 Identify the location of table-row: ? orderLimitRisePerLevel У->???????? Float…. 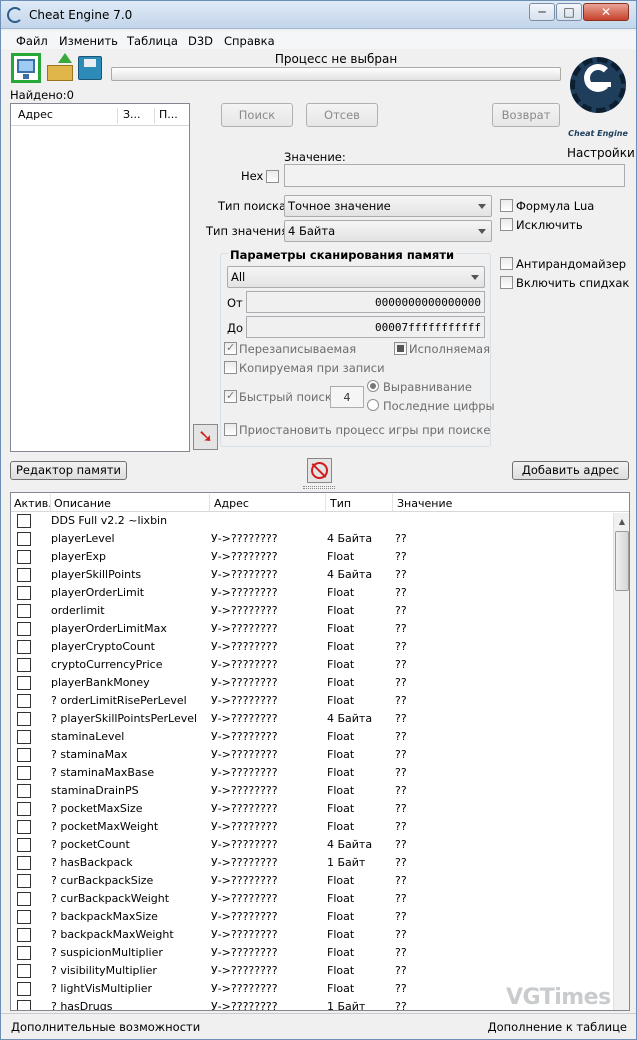
(311, 701).